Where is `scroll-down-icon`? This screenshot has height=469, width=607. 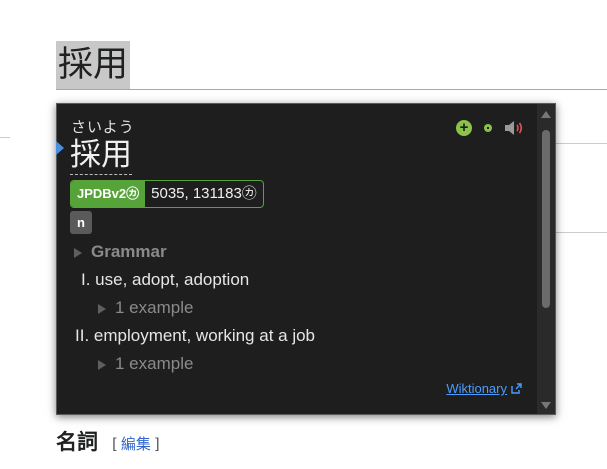 scroll-down-icon is located at coordinates (546, 405).